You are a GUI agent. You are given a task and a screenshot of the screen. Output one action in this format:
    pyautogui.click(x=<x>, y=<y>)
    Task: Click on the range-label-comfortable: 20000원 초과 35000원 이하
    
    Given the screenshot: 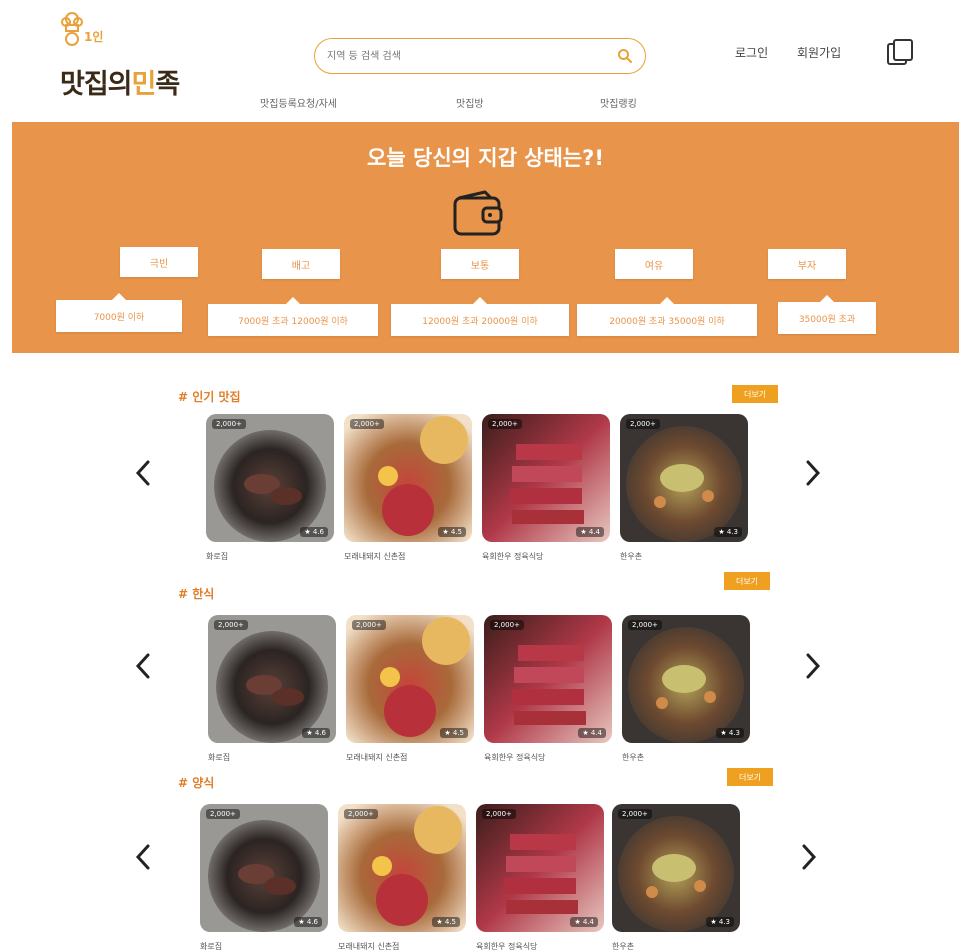 What is the action you would take?
    pyautogui.click(x=667, y=316)
    